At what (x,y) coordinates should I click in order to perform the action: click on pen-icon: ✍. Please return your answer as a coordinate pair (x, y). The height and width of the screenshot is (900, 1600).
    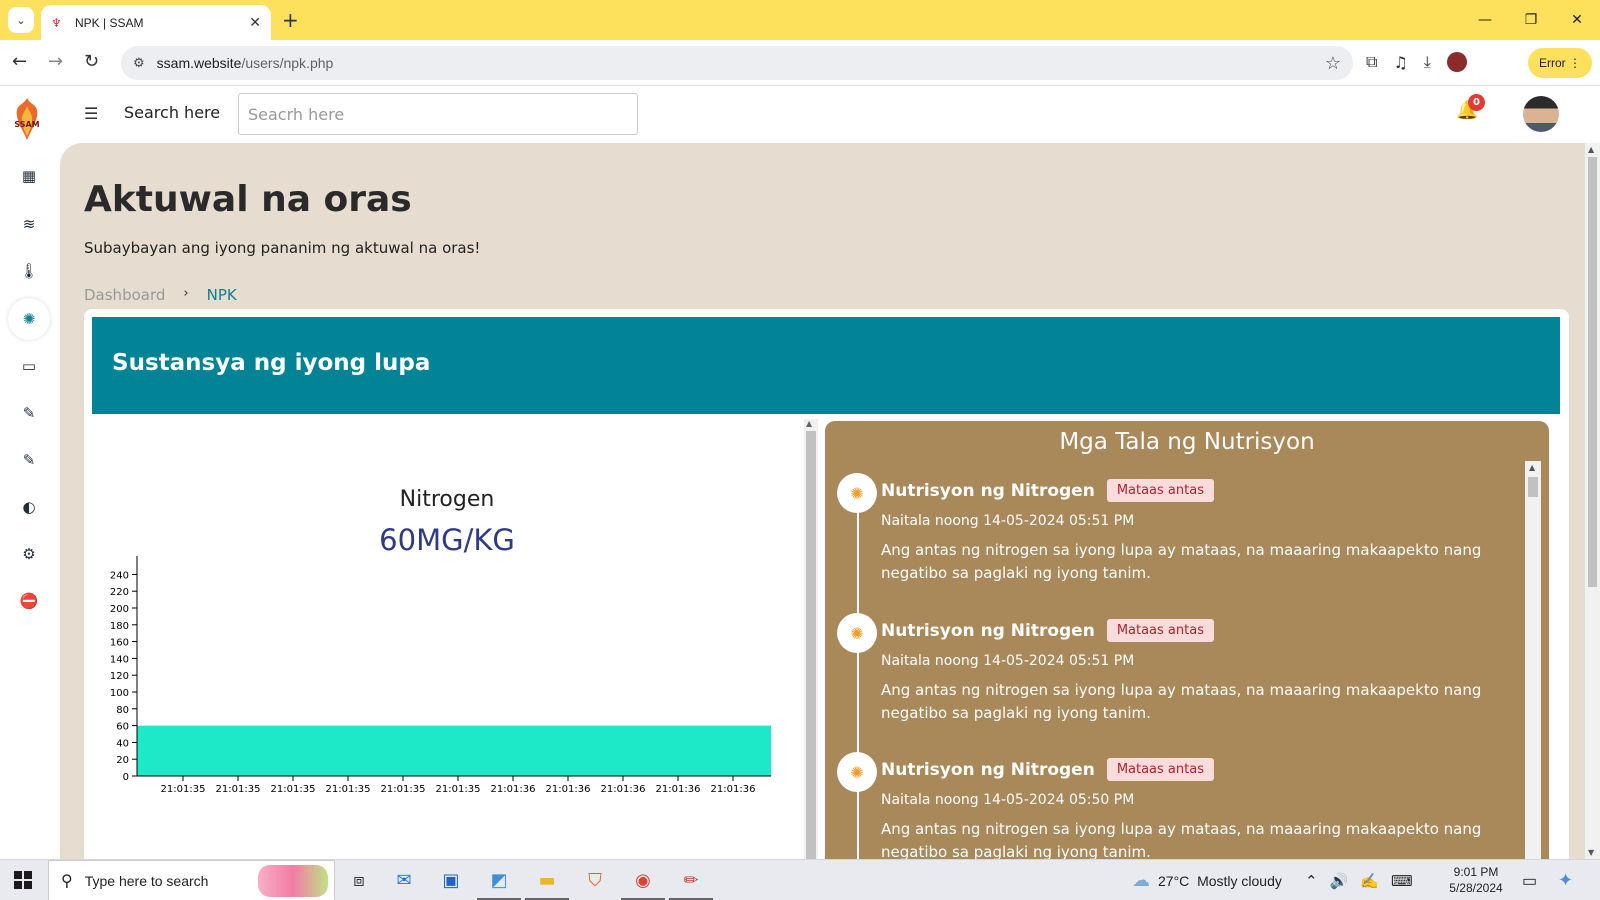
    Looking at the image, I should click on (1369, 881).